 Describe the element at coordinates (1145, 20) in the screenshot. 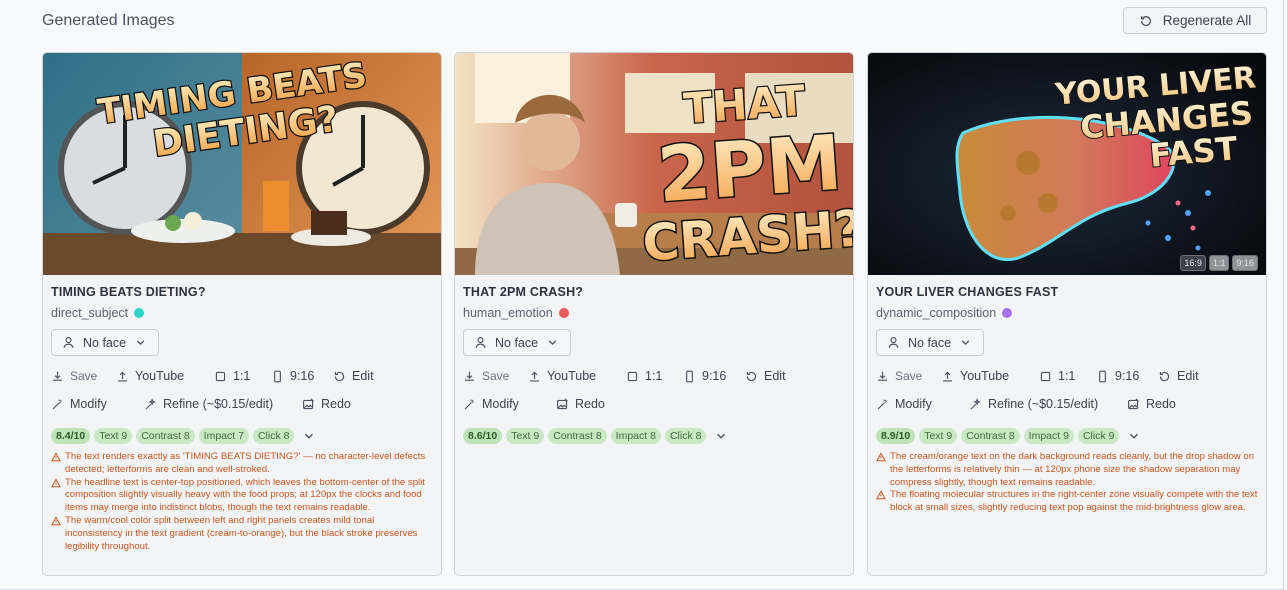

I see `refresh-icon` at that location.